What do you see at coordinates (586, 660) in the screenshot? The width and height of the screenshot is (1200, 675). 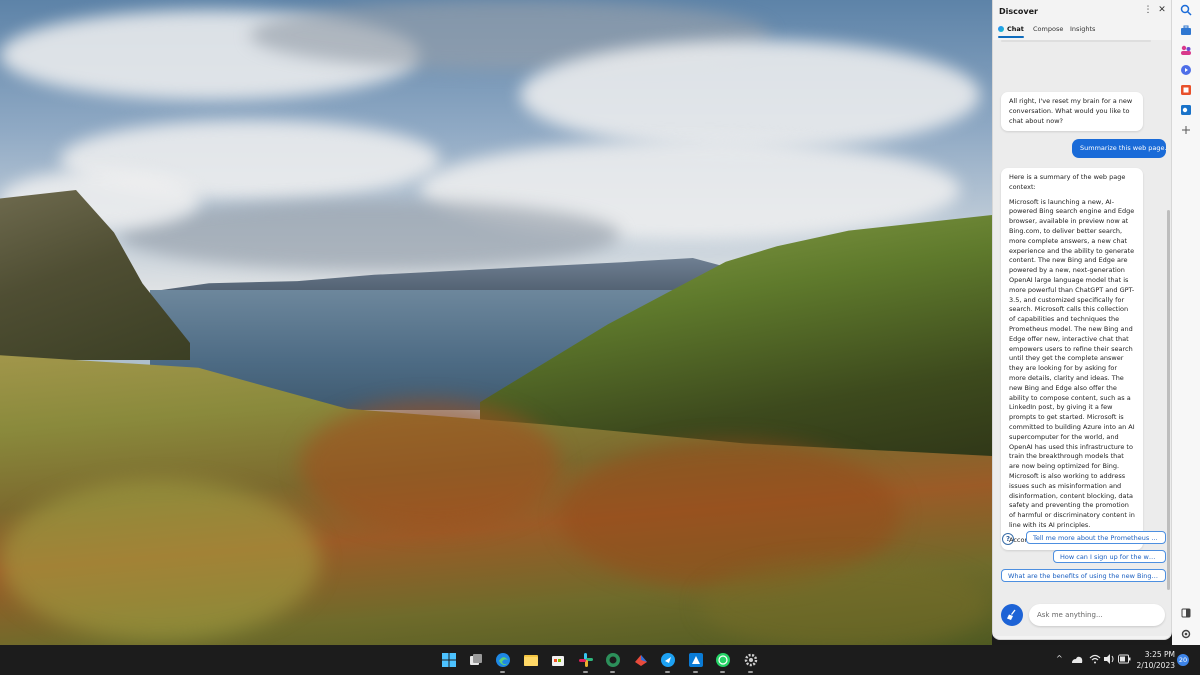 I see `slack-icon` at bounding box center [586, 660].